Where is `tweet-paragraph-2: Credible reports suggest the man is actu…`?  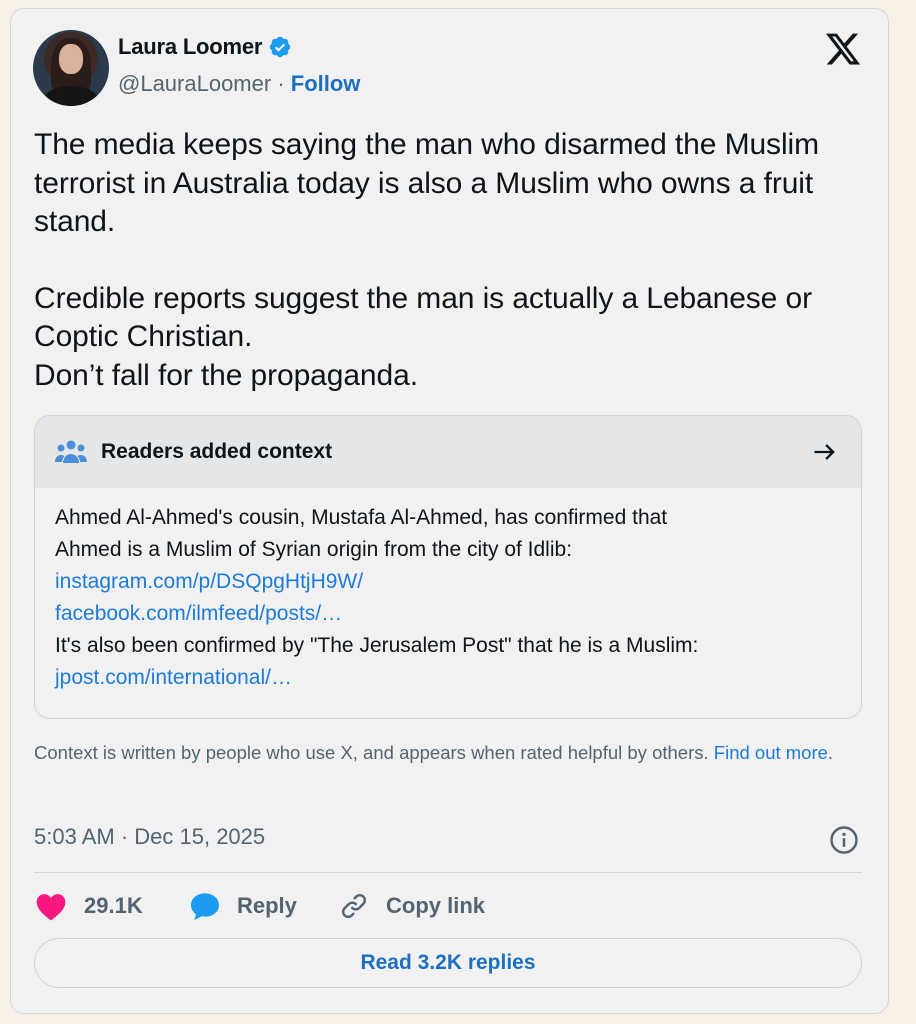
tweet-paragraph-2: Credible reports suggest the man is actu… is located at coordinates (423, 336).